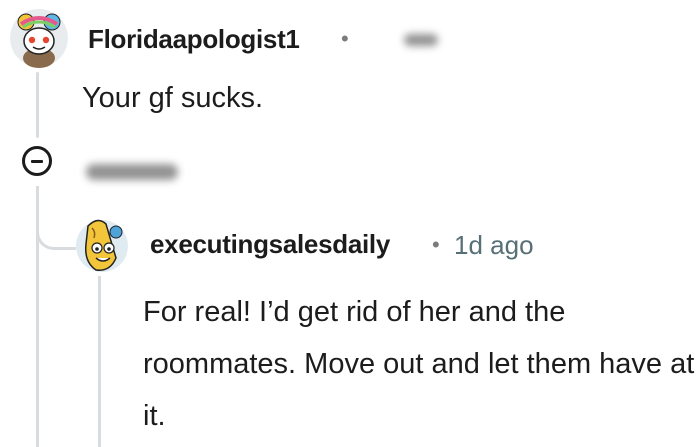  I want to click on reply-thread-line, so click(99, 361).